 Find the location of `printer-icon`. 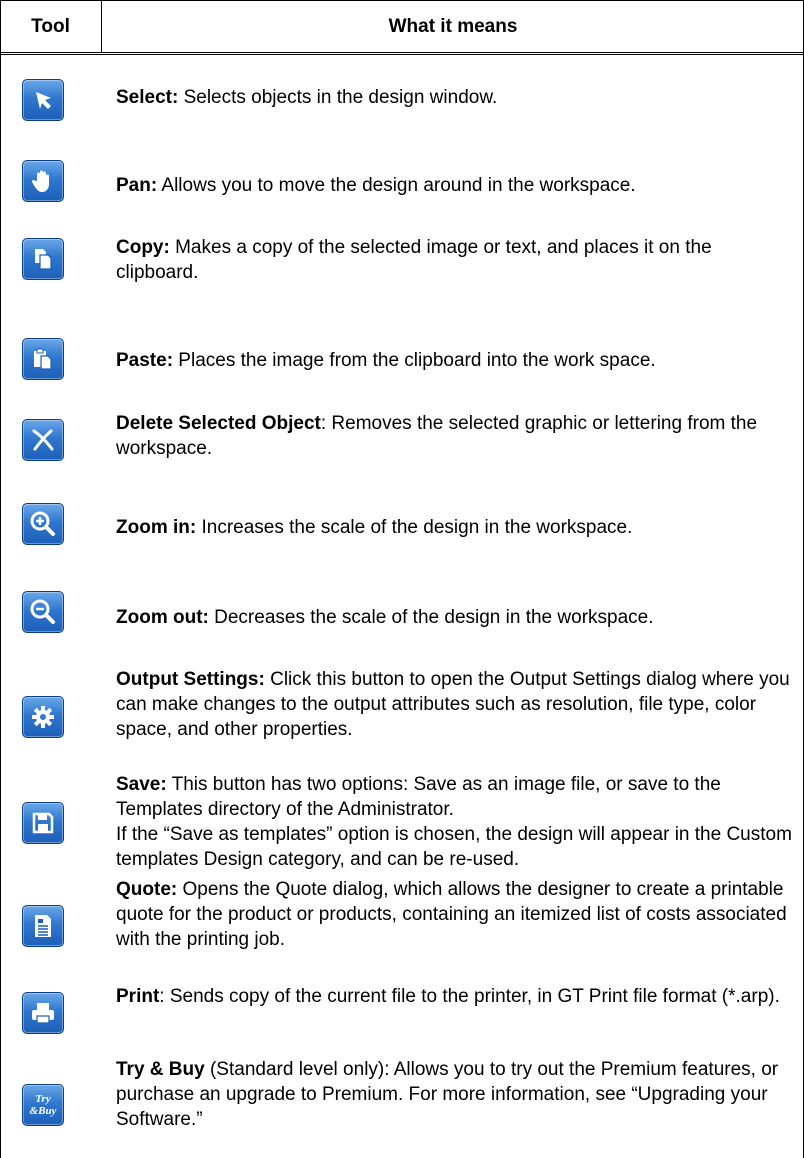

printer-icon is located at coordinates (43, 1013).